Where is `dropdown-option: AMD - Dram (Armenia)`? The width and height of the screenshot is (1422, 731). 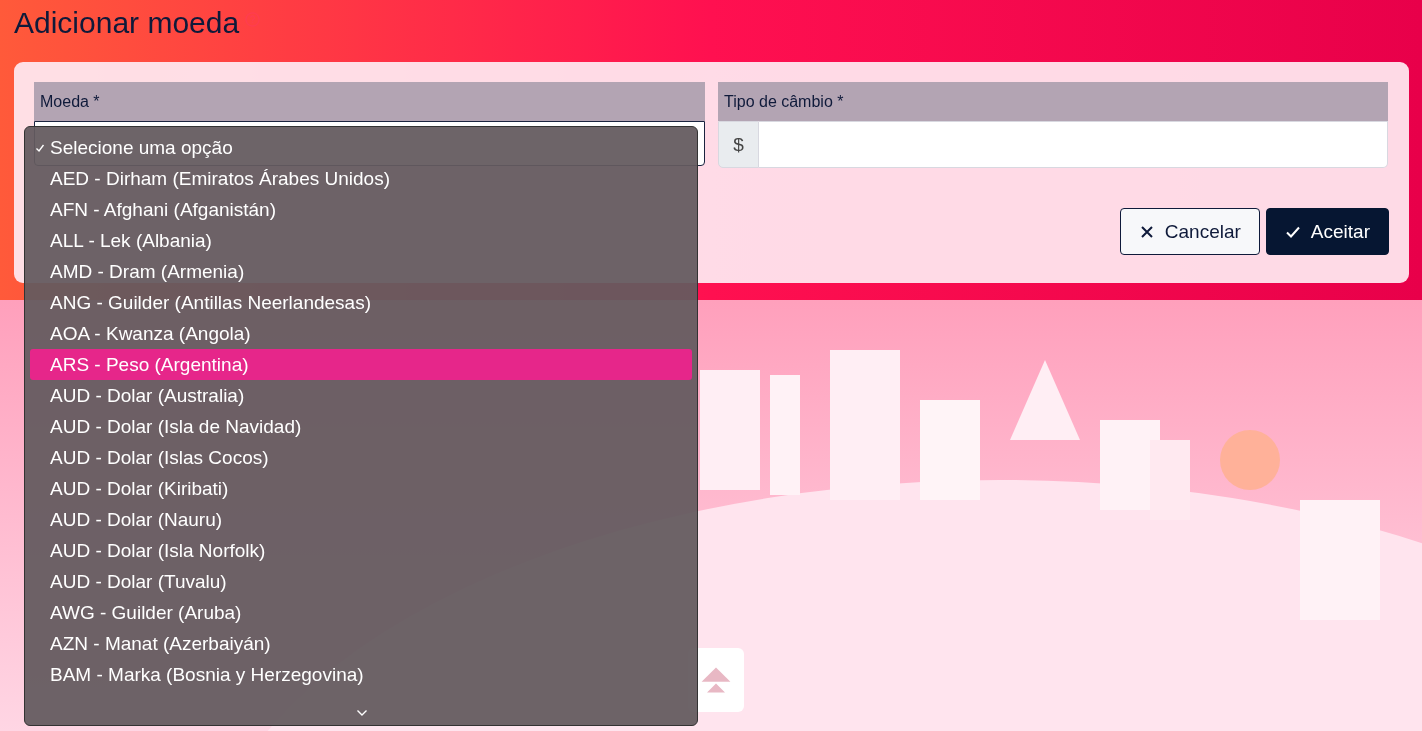 dropdown-option: AMD - Dram (Armenia) is located at coordinates (361, 271).